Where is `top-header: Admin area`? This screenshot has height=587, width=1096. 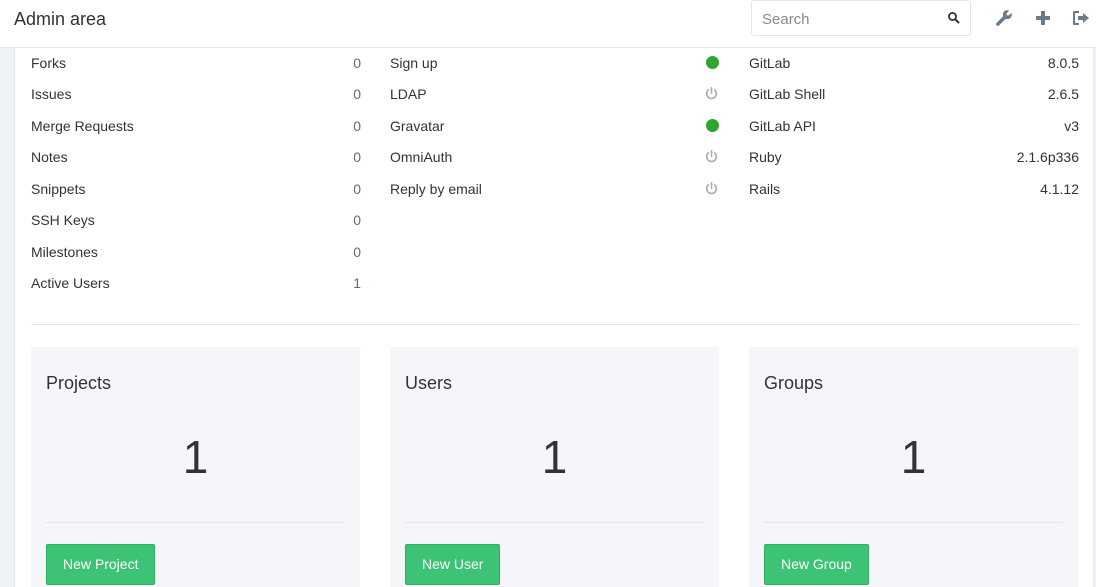 top-header: Admin area is located at coordinates (548, 24).